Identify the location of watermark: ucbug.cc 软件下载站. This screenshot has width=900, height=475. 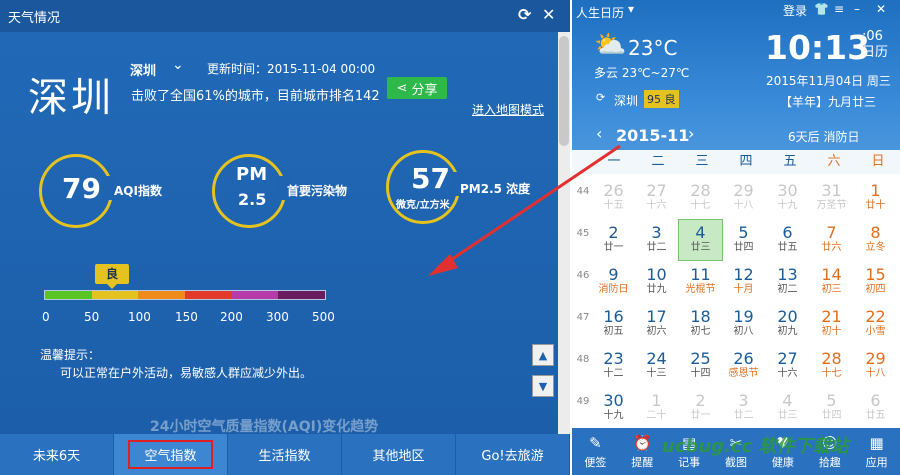
(755, 446).